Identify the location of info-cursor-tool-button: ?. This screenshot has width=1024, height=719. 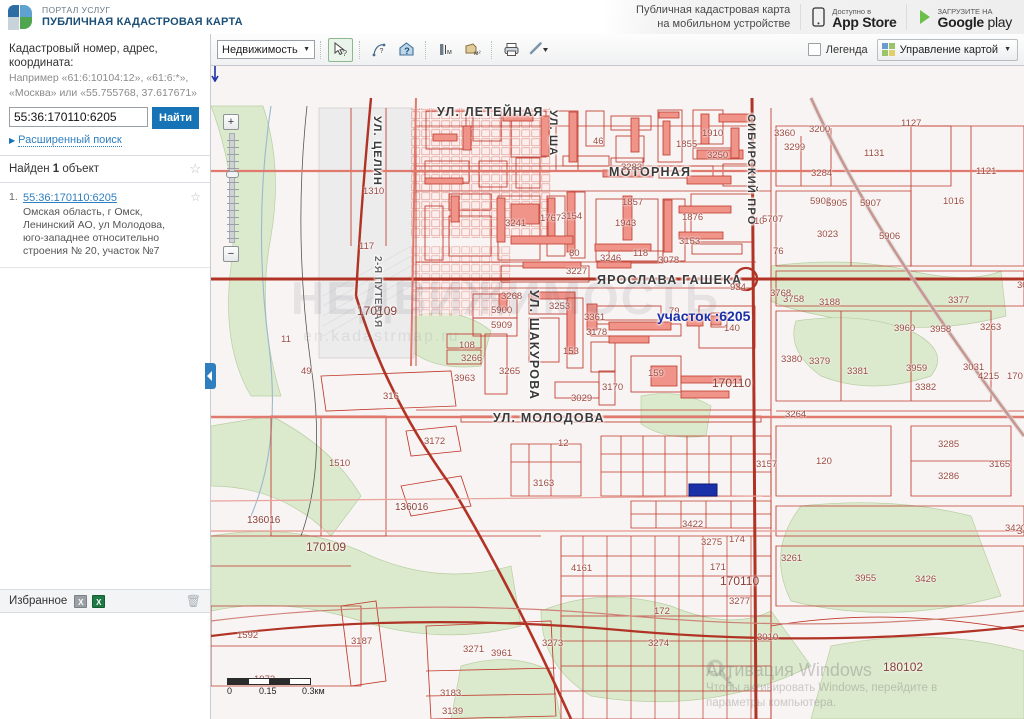
(340, 49).